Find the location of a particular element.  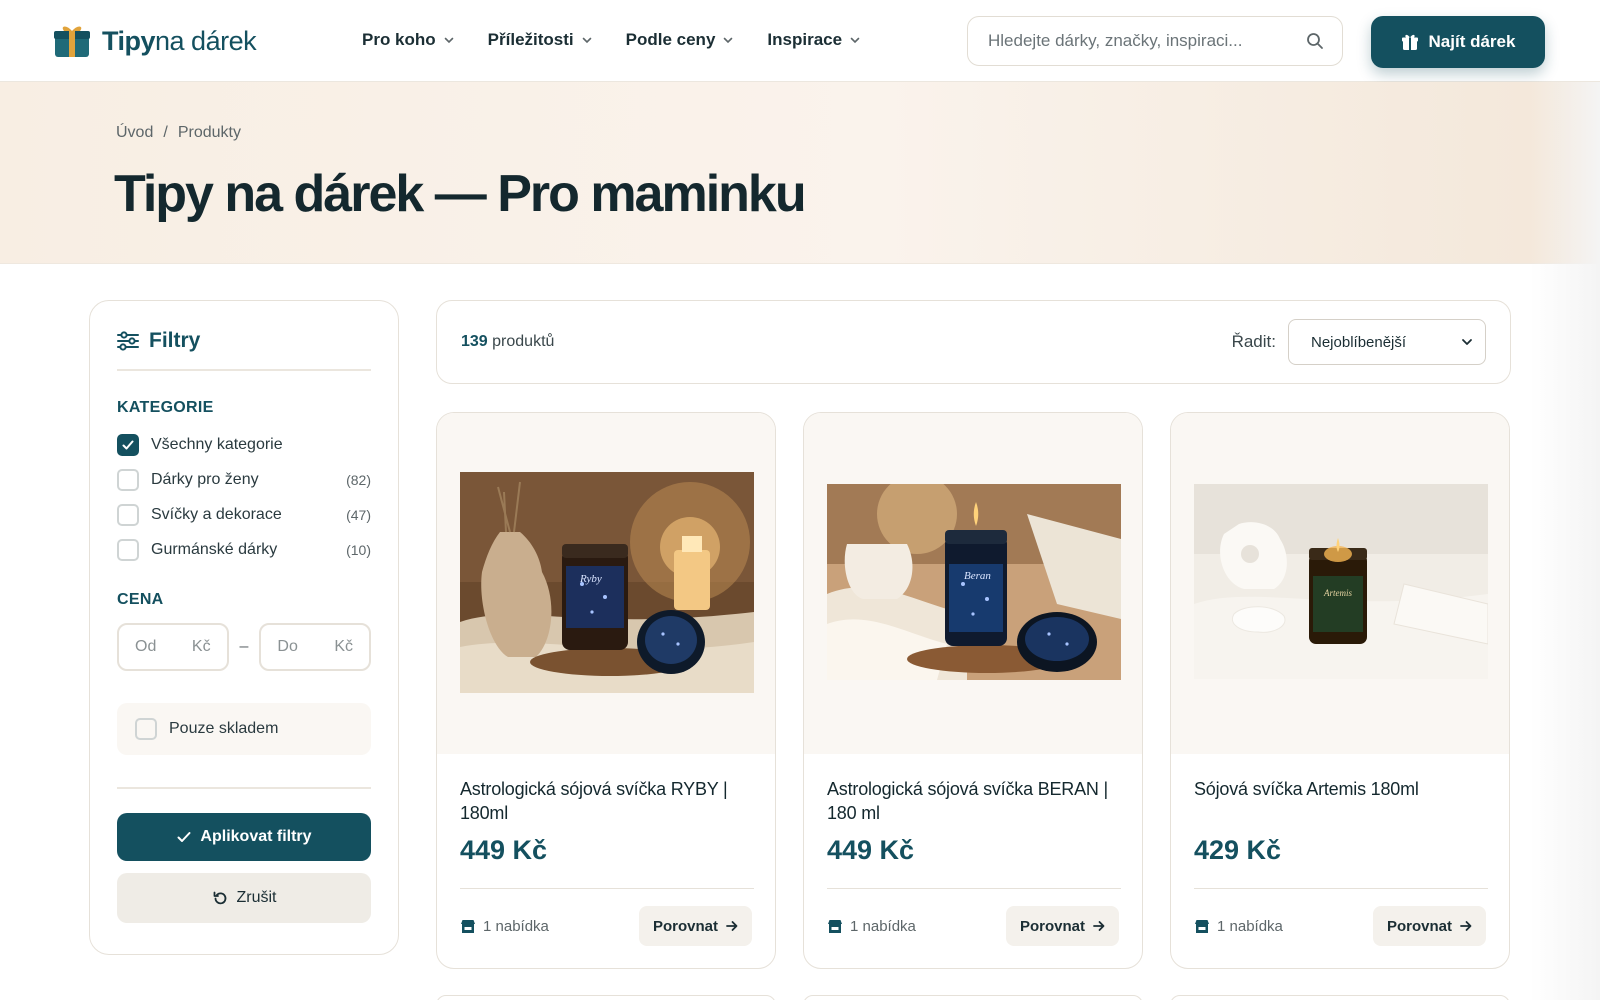

reset-filters-button: Zrušit is located at coordinates (244, 898).